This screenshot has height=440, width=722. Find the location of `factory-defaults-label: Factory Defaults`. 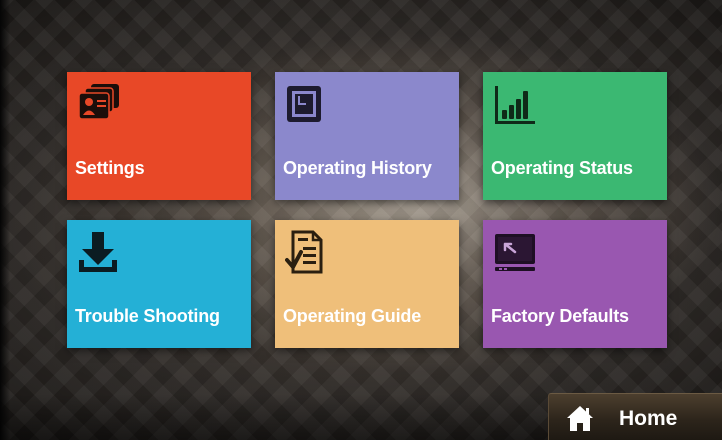

factory-defaults-label: Factory Defaults is located at coordinates (560, 316).